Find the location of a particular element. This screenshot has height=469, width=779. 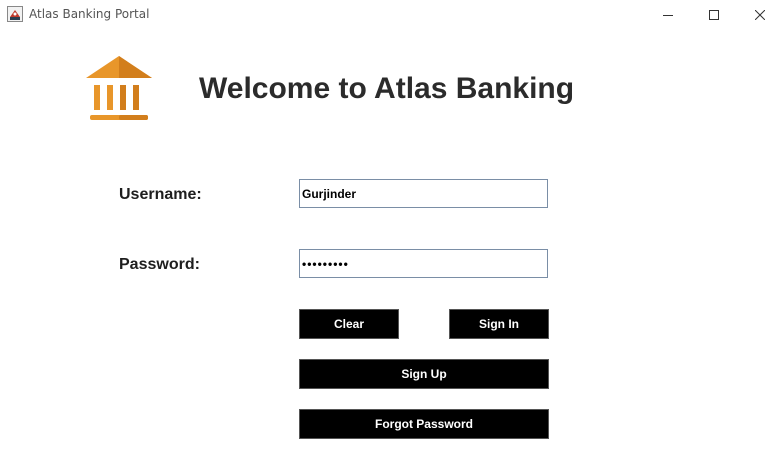

minimize-icon is located at coordinates (668, 15).